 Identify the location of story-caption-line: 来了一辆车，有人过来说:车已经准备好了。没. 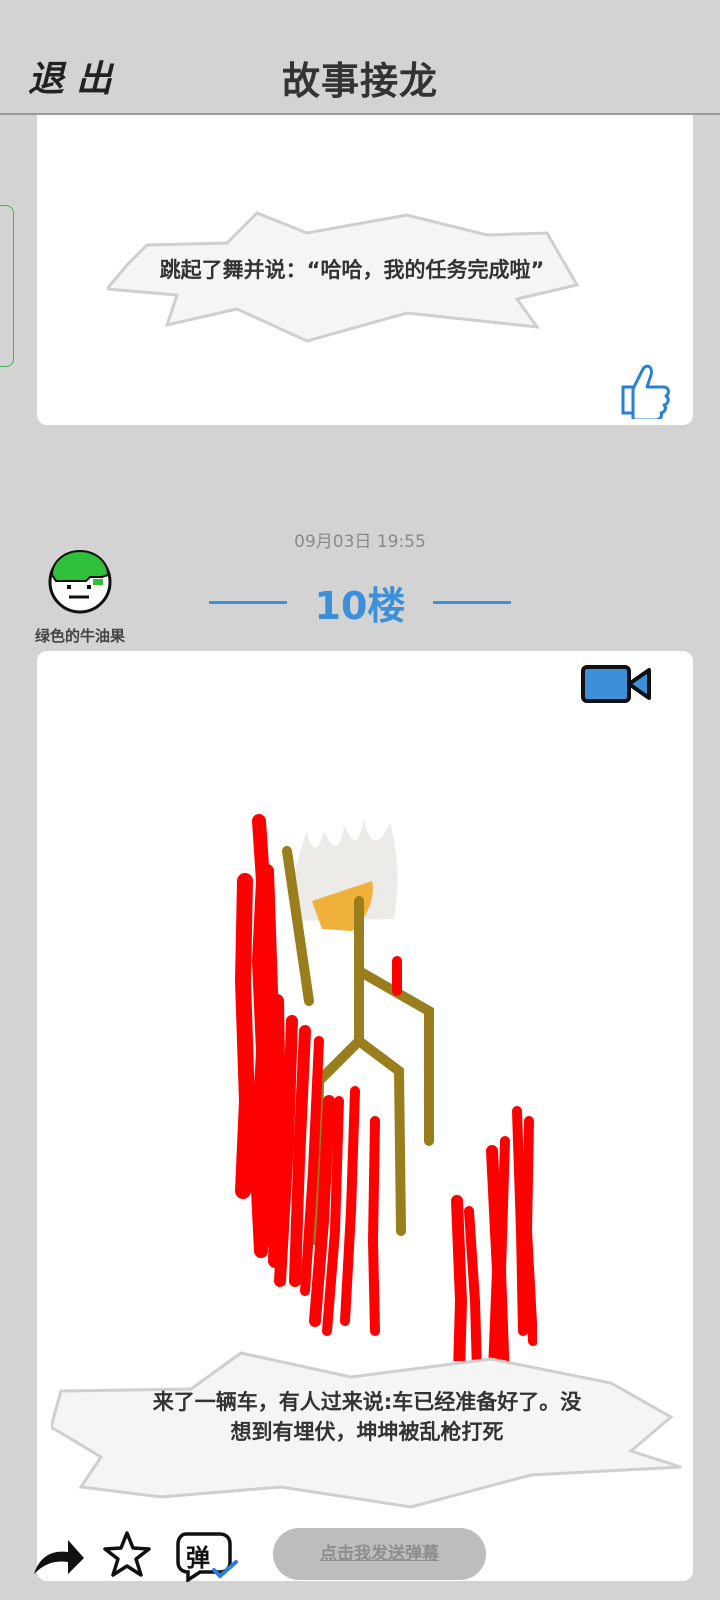
(367, 1402).